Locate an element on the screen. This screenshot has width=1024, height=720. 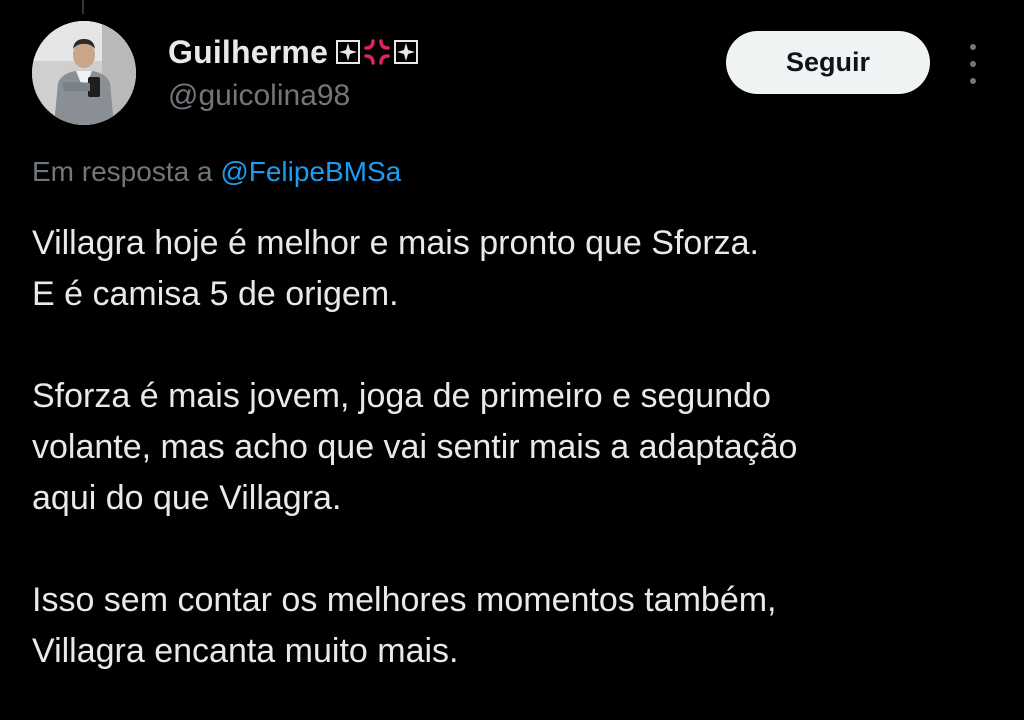
name-emojis is located at coordinates (378, 52).